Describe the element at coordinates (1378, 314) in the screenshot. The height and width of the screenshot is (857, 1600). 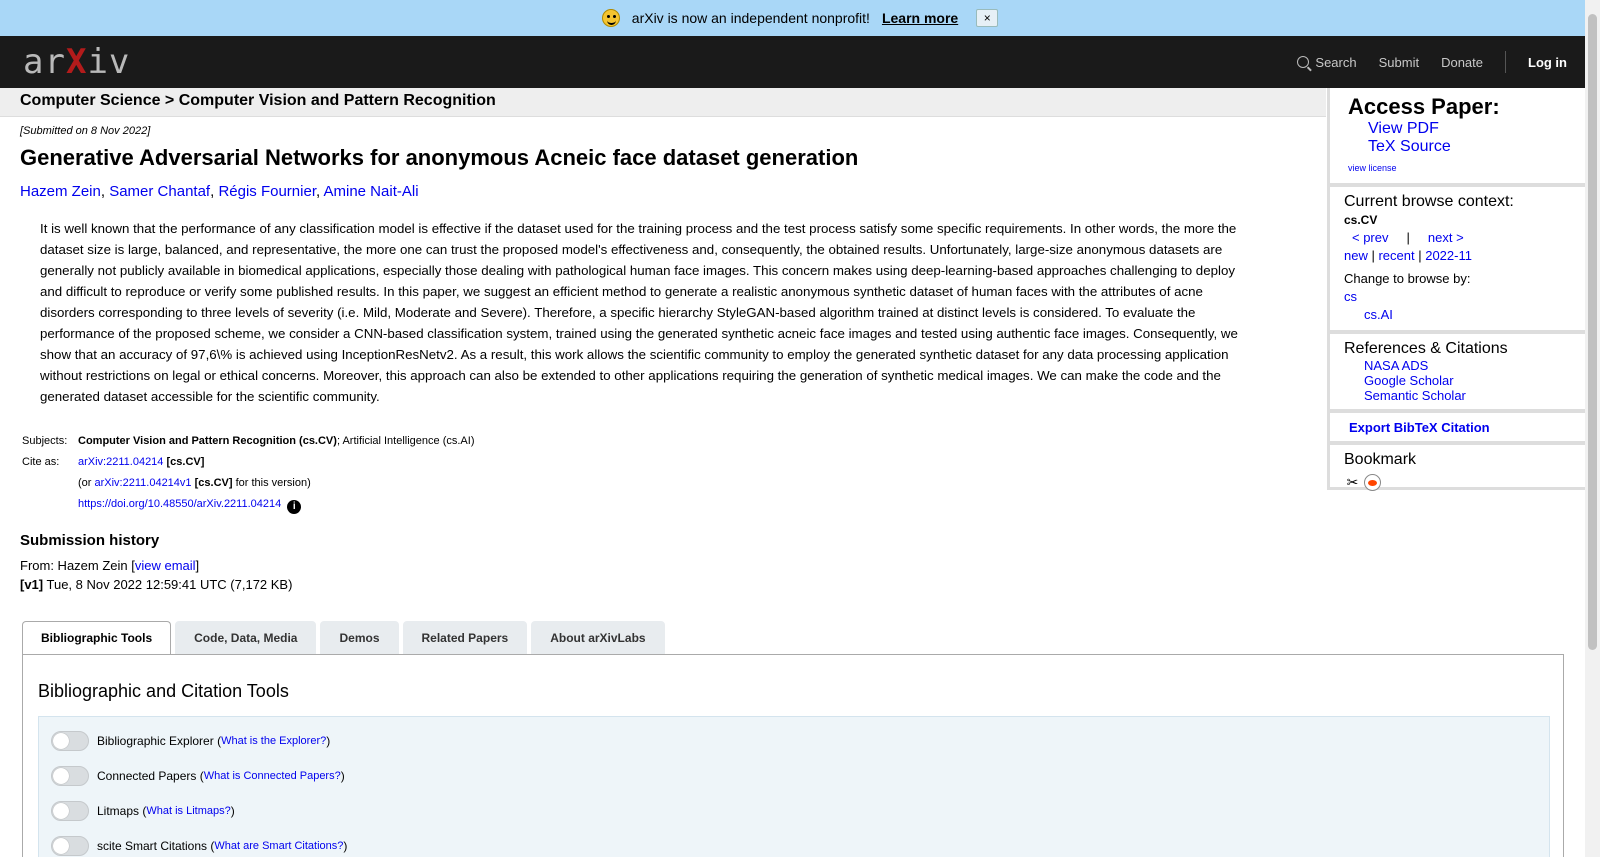
I see `browse-csai-link: cs.AI` at that location.